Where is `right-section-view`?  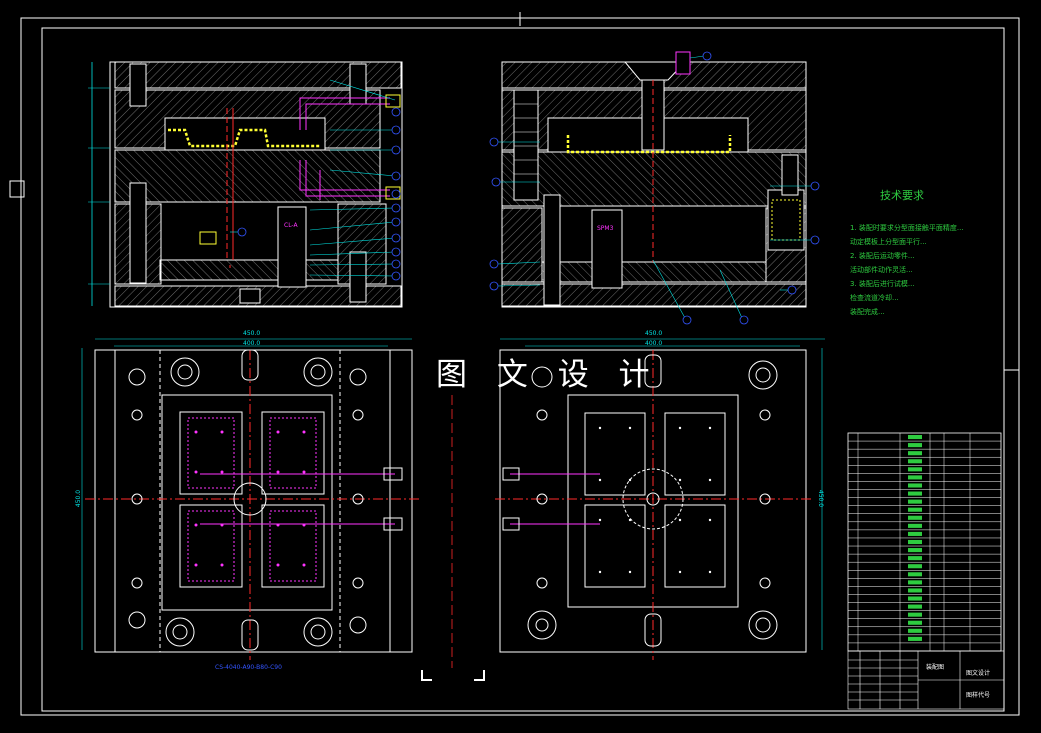
right-section-view is located at coordinates (654, 188).